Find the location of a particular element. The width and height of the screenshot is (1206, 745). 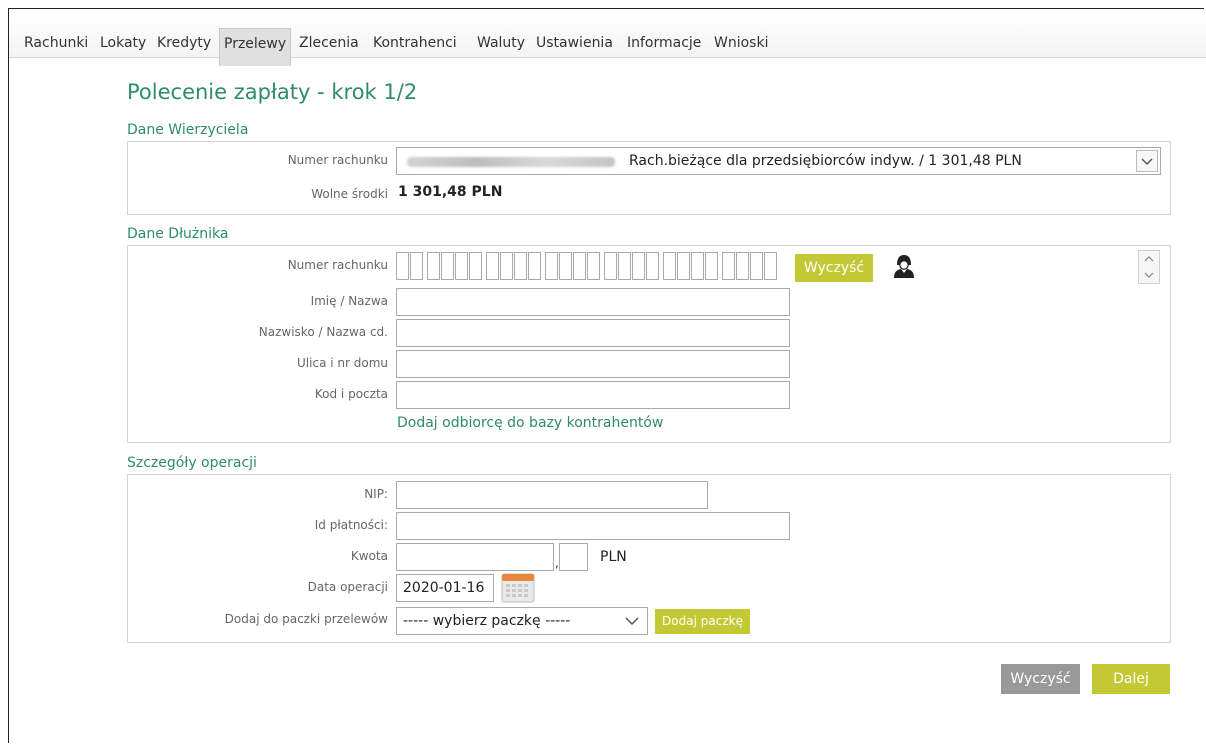

debtor-surname-input is located at coordinates (593, 333).